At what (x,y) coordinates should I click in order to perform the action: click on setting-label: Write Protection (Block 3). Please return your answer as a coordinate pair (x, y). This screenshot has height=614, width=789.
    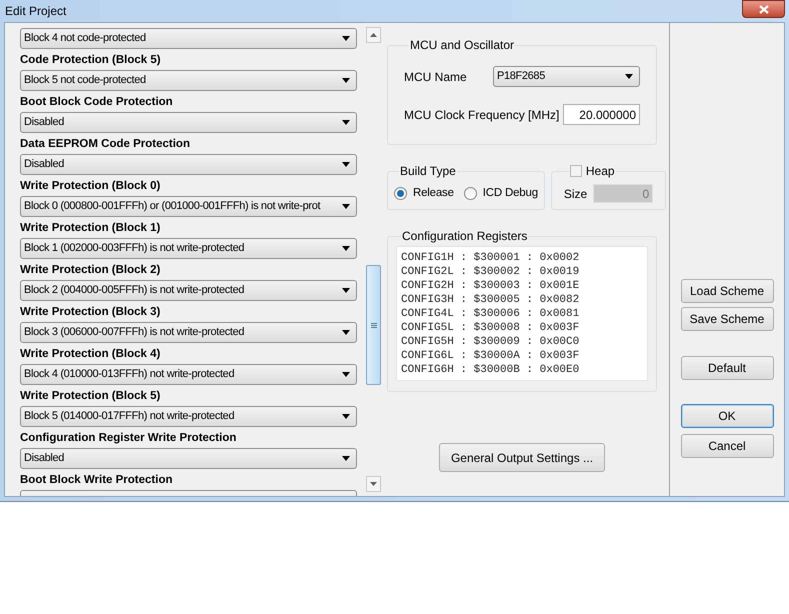
    Looking at the image, I should click on (91, 312).